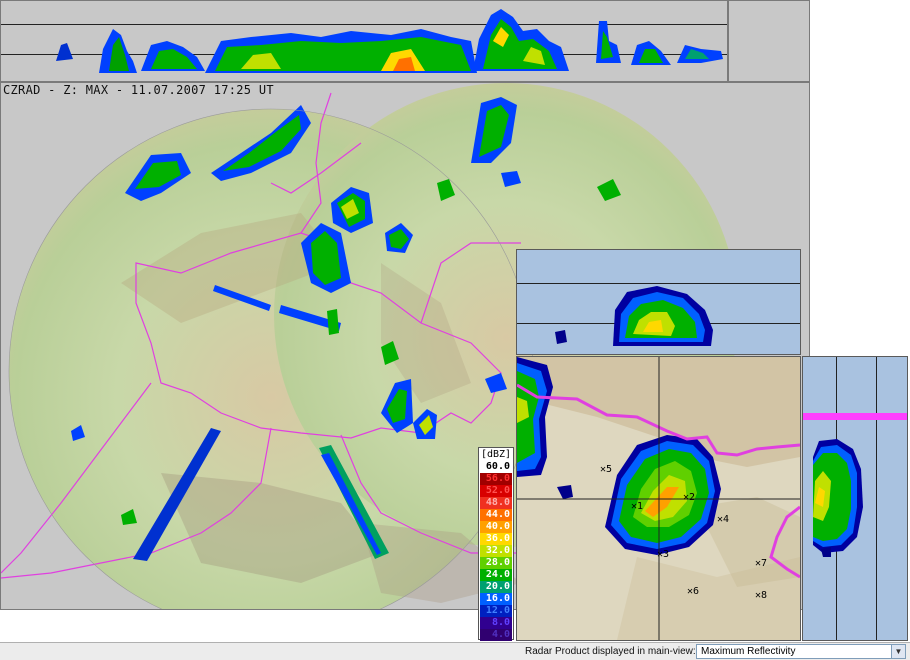 The image size is (910, 660). What do you see at coordinates (761, 595) in the screenshot?
I see `marker-8: ✕8` at bounding box center [761, 595].